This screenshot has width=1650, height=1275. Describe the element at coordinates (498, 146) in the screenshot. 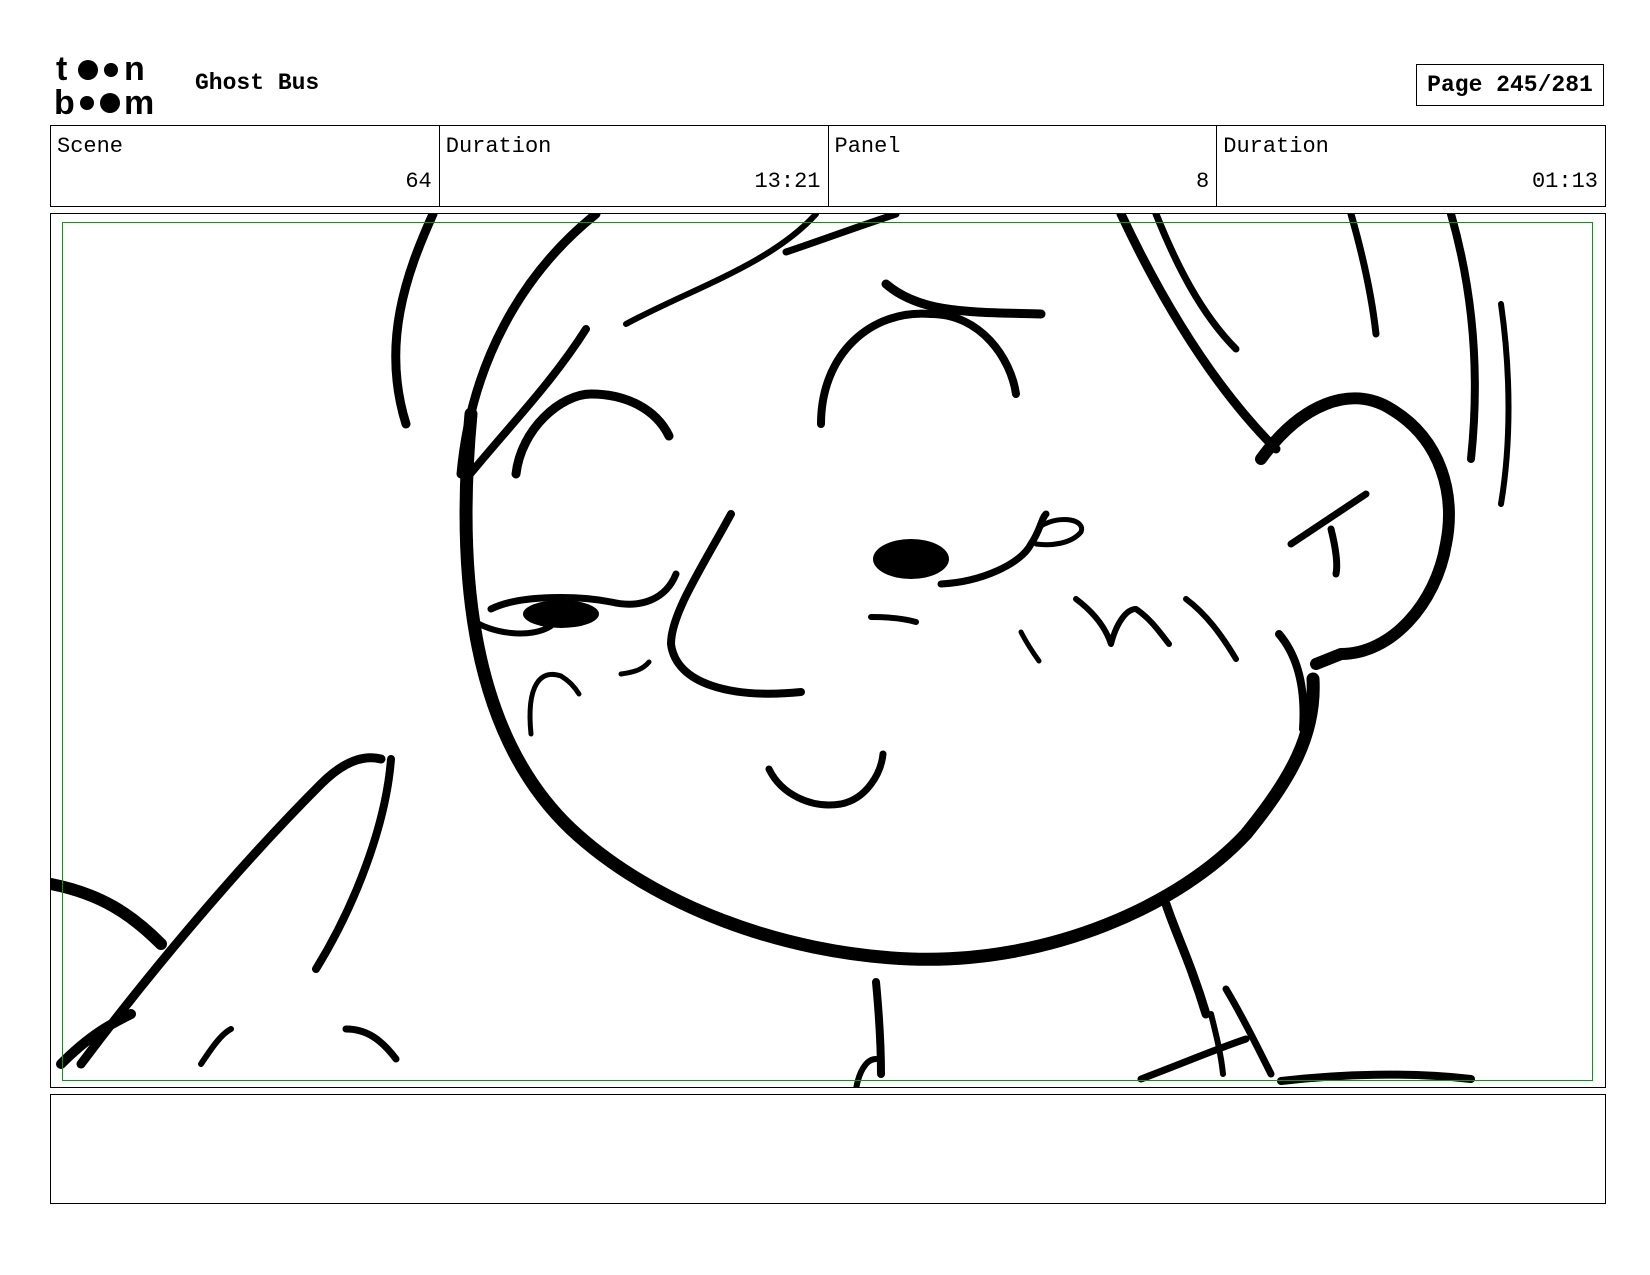

I see `scene-duration-label: Duration` at that location.